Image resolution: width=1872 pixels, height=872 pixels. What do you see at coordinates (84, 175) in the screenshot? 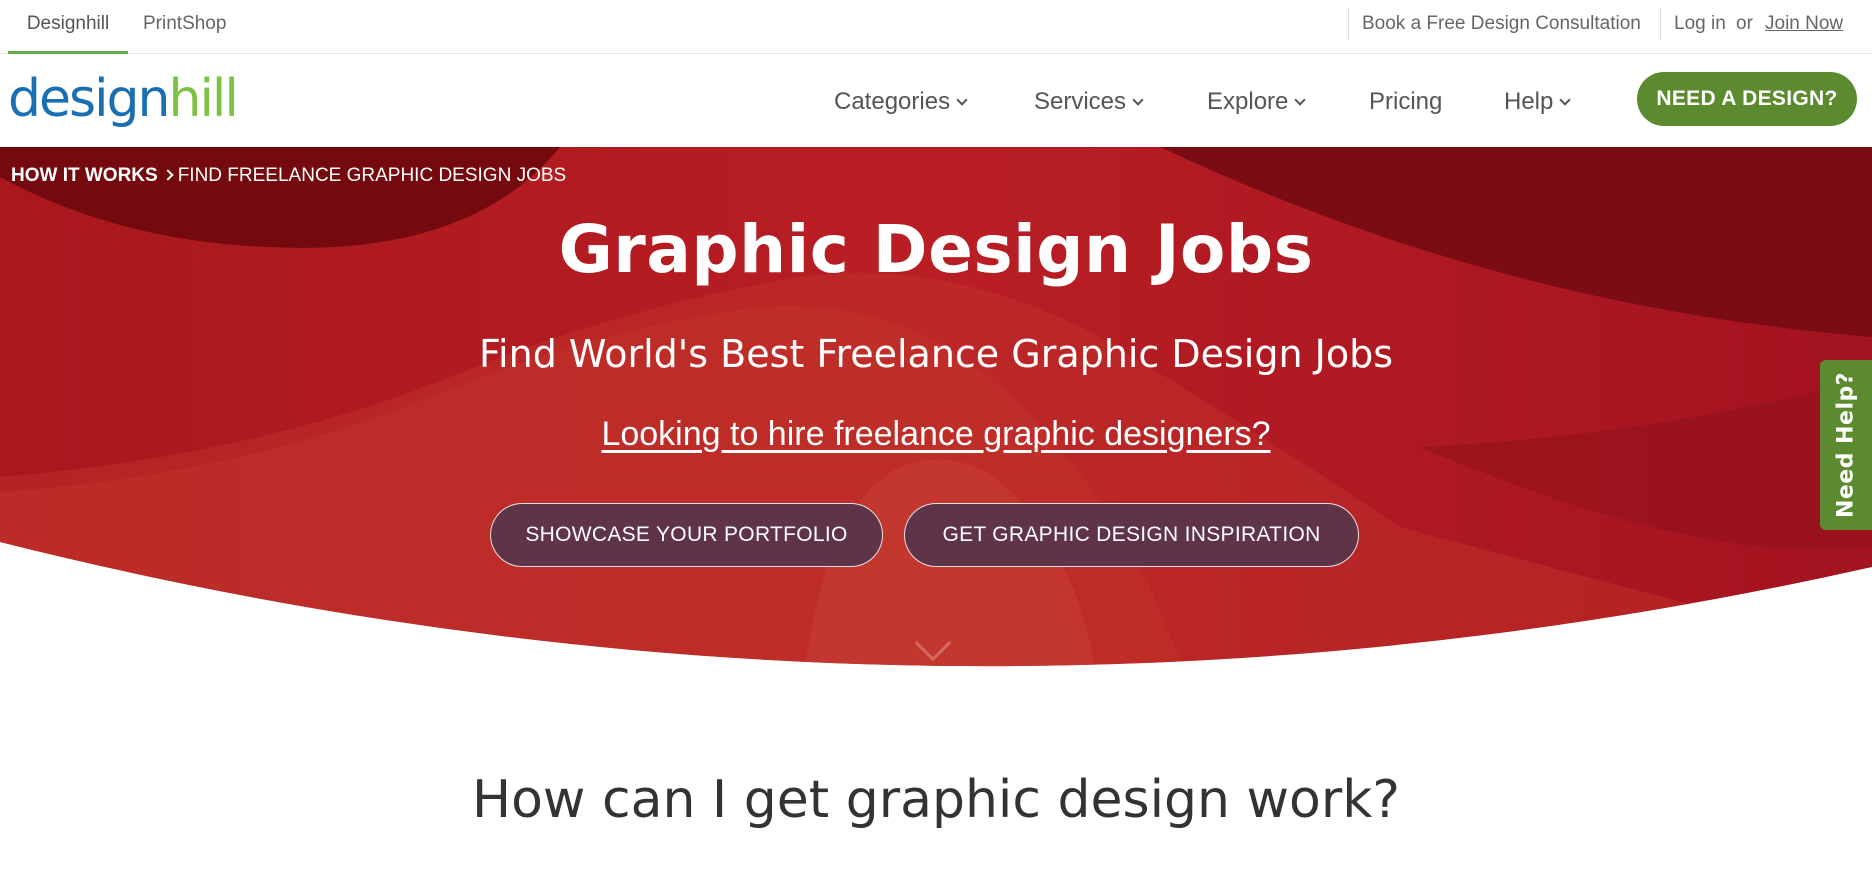
I see `breadcrumb-how-it-works: HOW IT WORKS` at bounding box center [84, 175].